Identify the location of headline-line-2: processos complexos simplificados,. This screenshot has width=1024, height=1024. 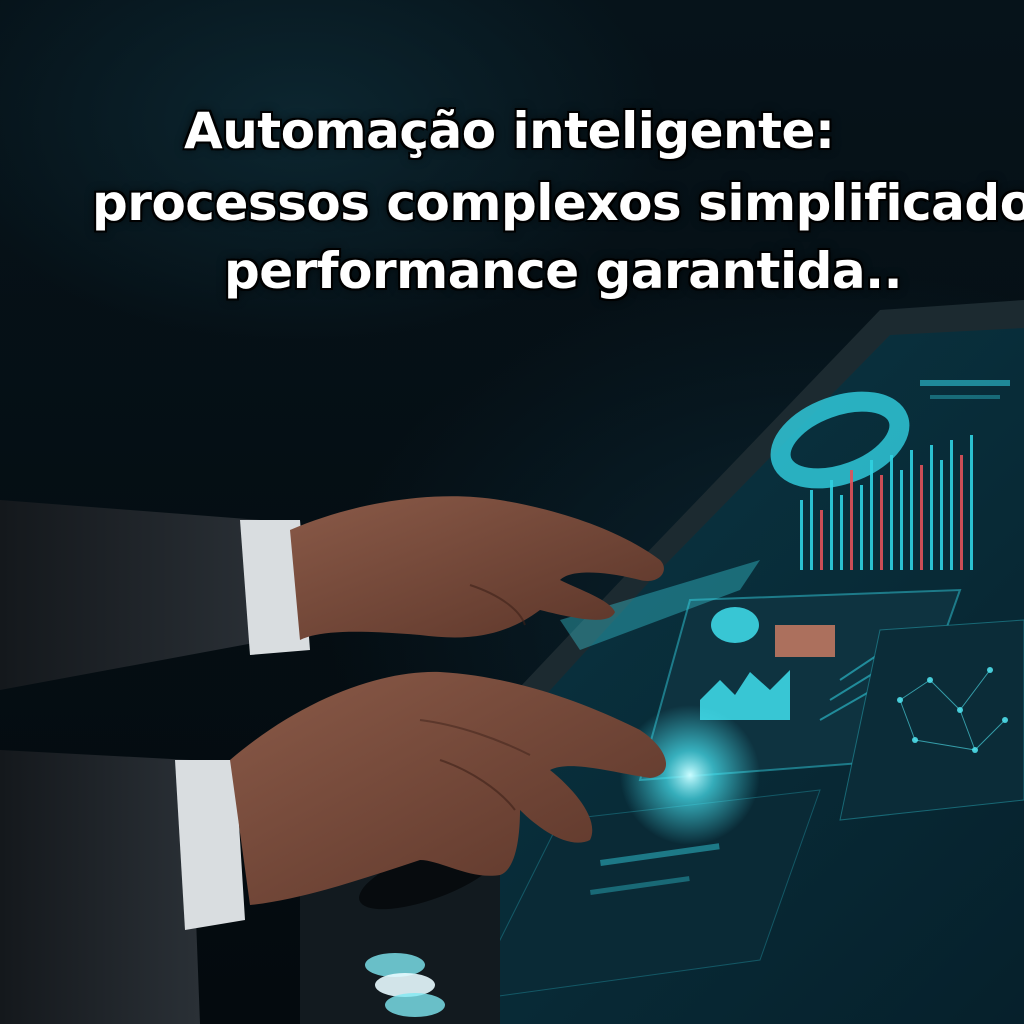
(558, 203).